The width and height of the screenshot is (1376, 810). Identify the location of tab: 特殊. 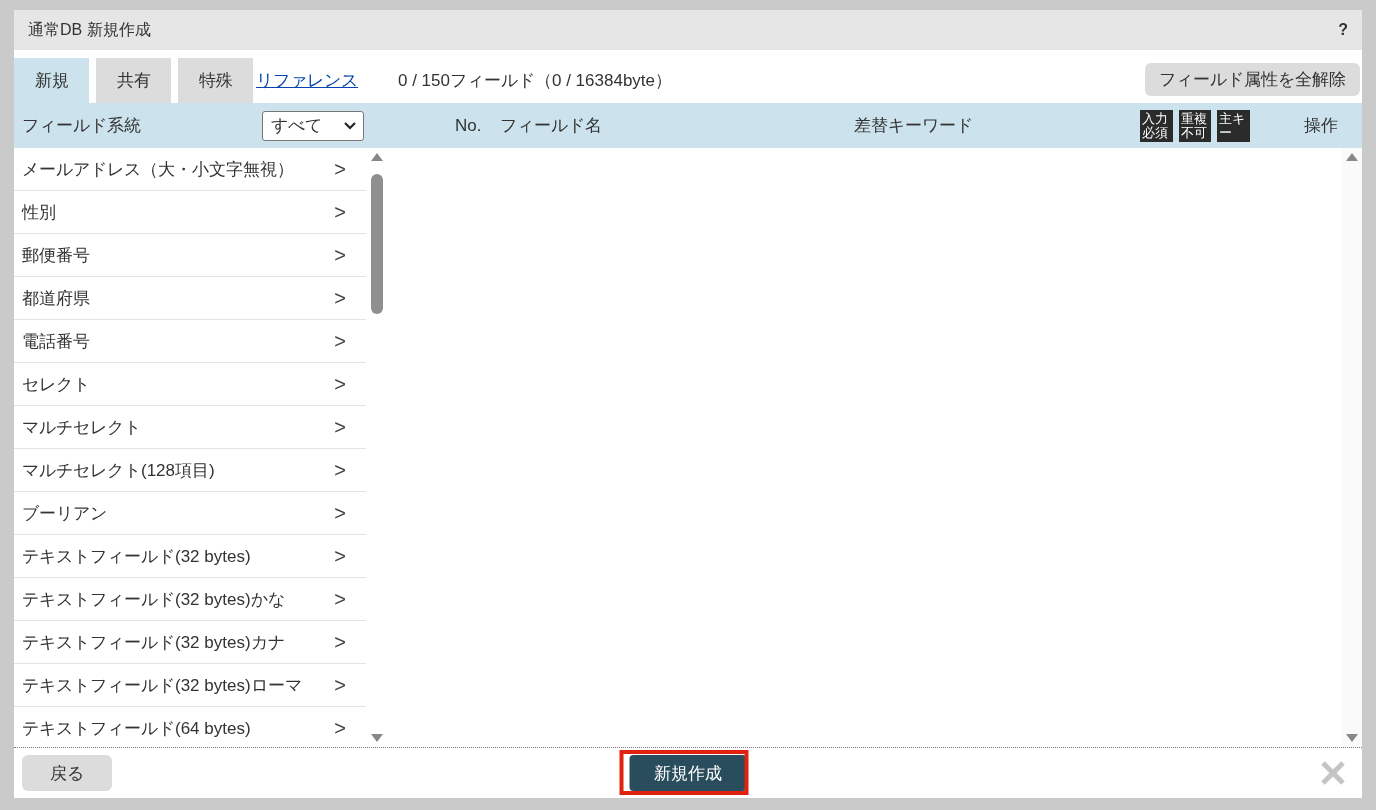
(215, 80).